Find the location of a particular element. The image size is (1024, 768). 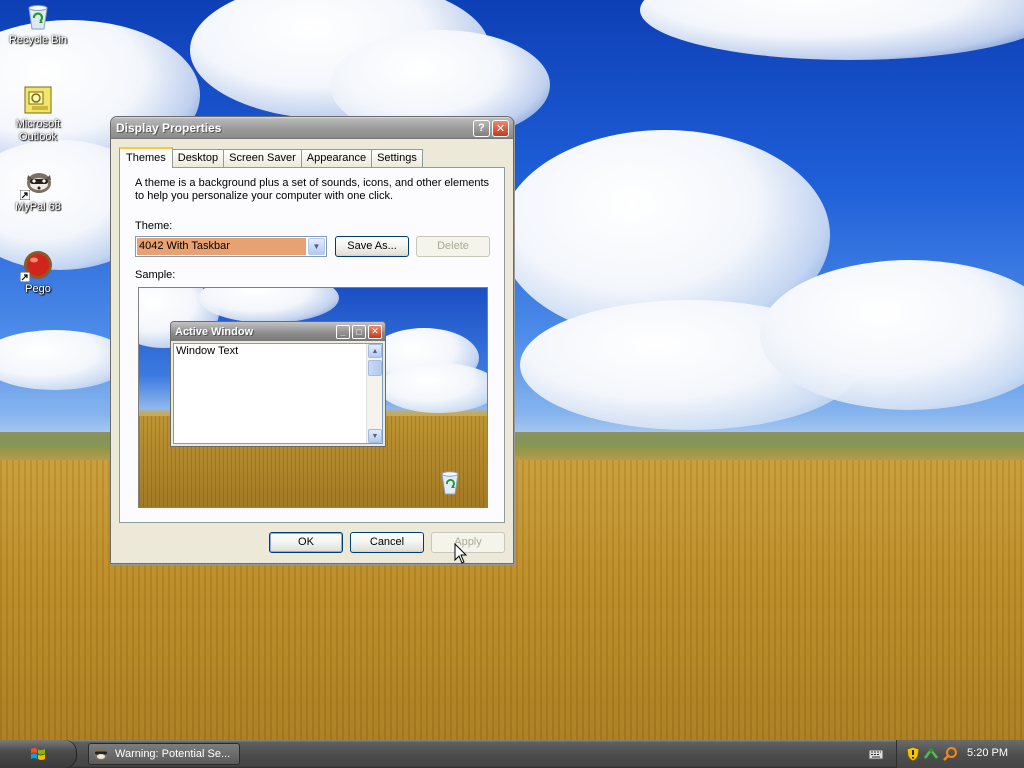

desktop-icon-label: Recycle Bin is located at coordinates (38, 40).